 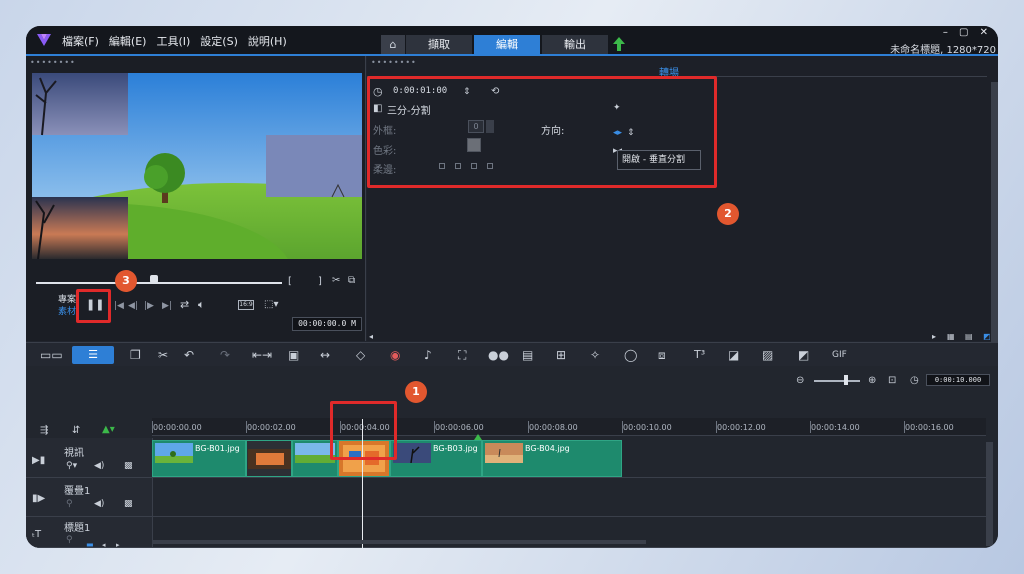 I want to click on crop-dropdown-icon: ⬚▾, so click(x=271, y=305).